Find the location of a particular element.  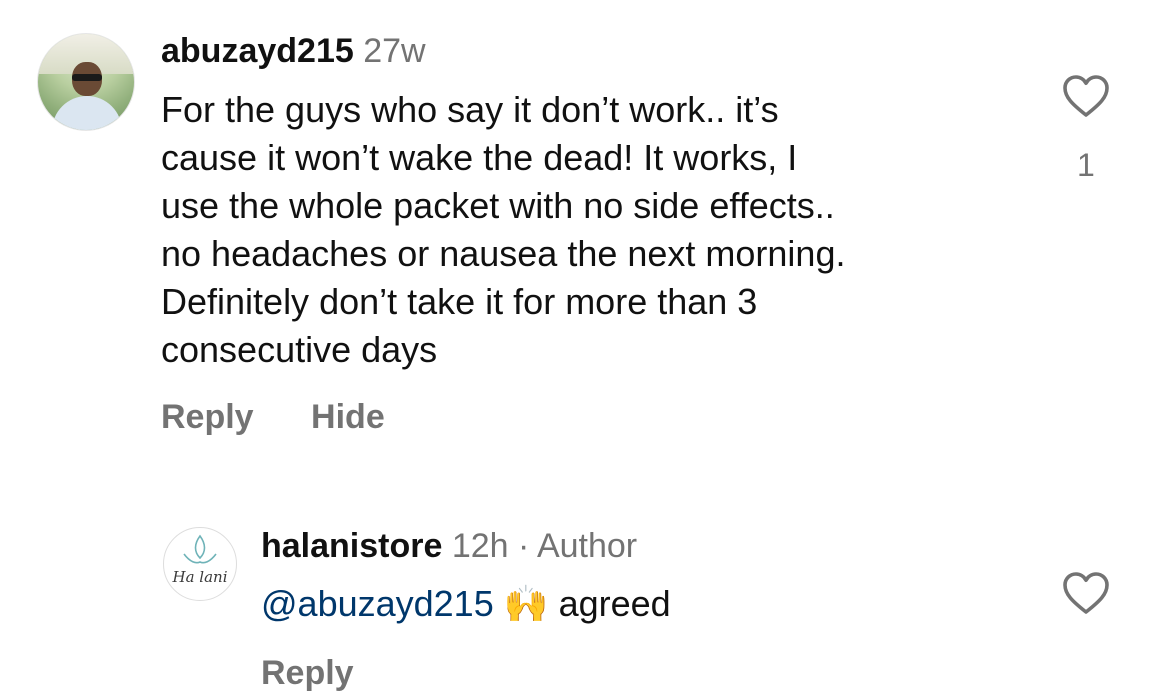

reply-header: halanistore 12h · Author is located at coordinates (449, 546).